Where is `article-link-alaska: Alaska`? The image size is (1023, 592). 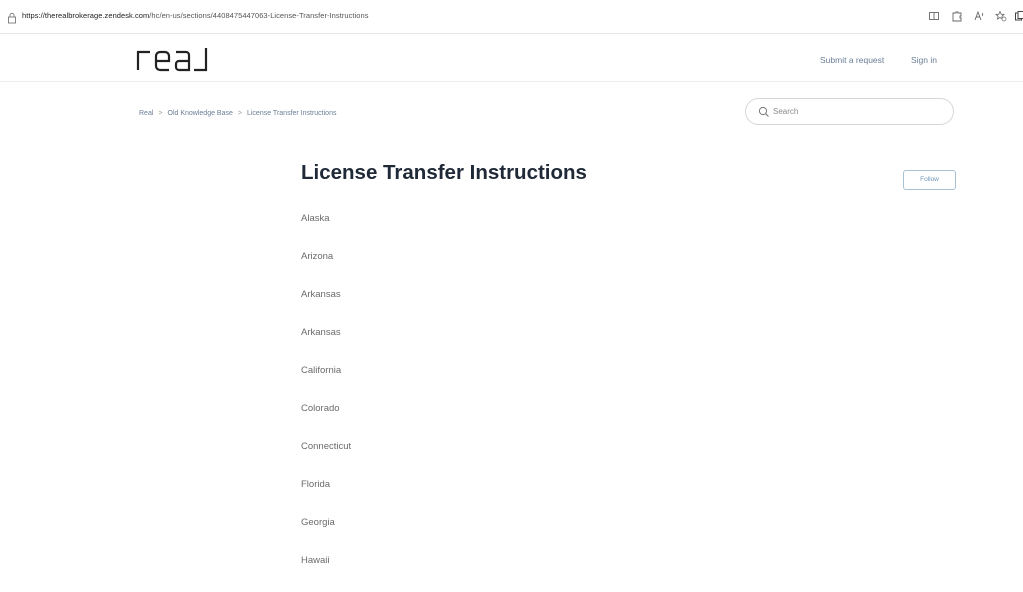 article-link-alaska: Alaska is located at coordinates (315, 218).